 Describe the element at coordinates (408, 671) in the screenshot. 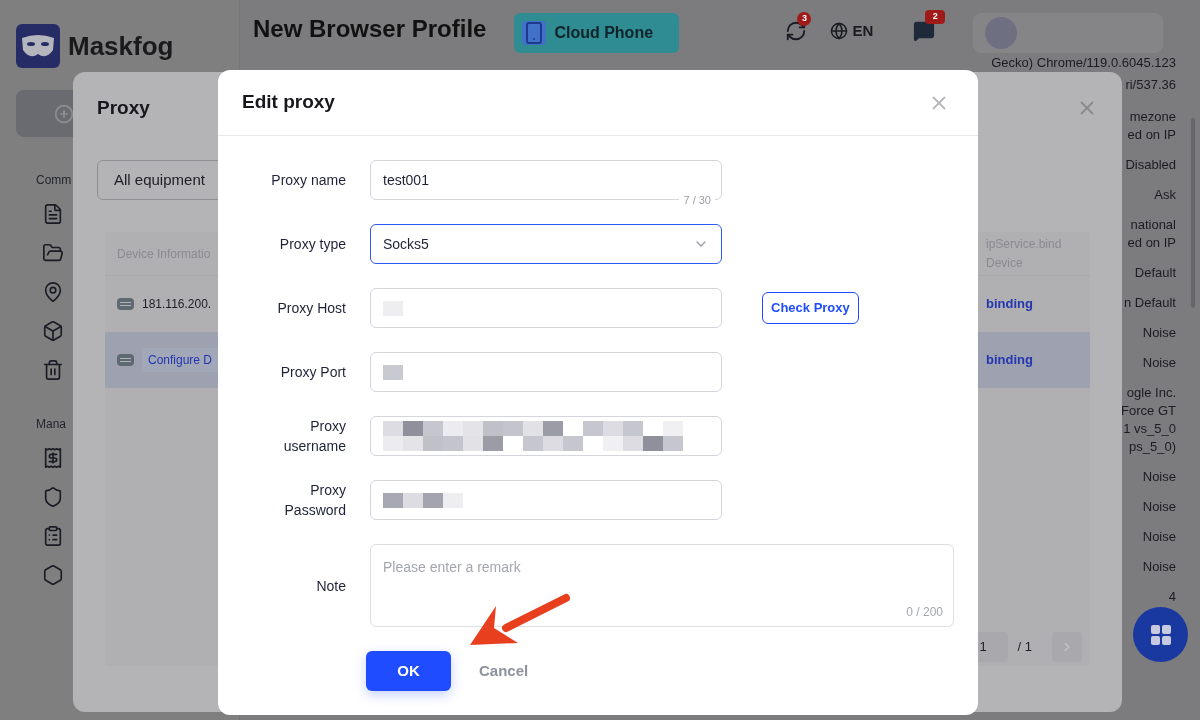

I see `ok-button: OK` at that location.